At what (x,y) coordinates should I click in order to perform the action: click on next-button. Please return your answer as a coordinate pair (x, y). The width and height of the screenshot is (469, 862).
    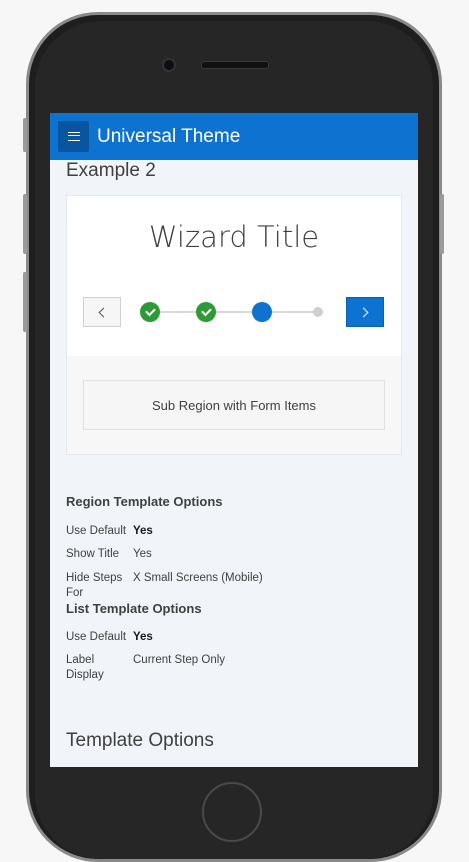
    Looking at the image, I should click on (365, 312).